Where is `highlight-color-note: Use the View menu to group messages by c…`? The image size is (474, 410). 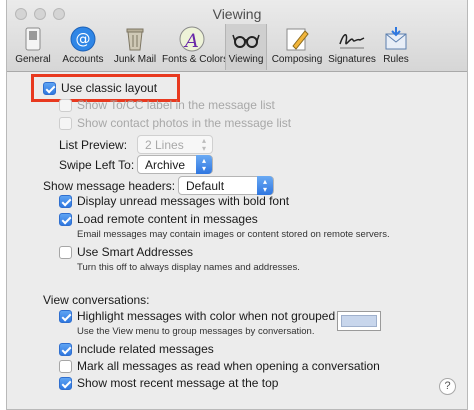 highlight-color-note: Use the View menu to group messages by c… is located at coordinates (196, 331).